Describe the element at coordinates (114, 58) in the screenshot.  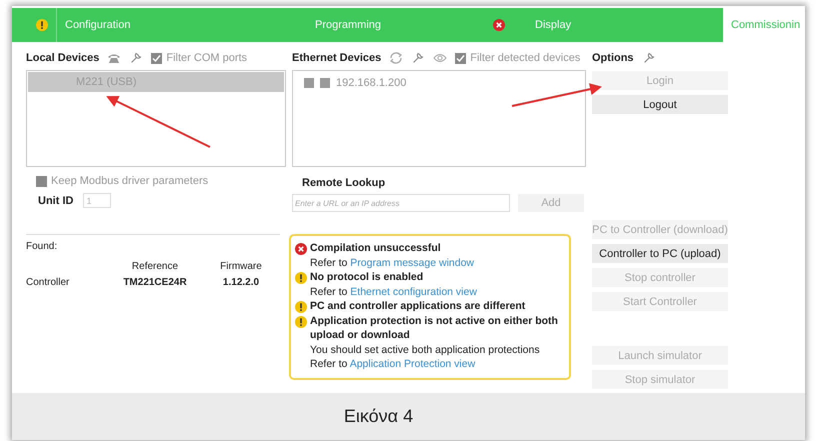
I see `telephone-icon` at that location.